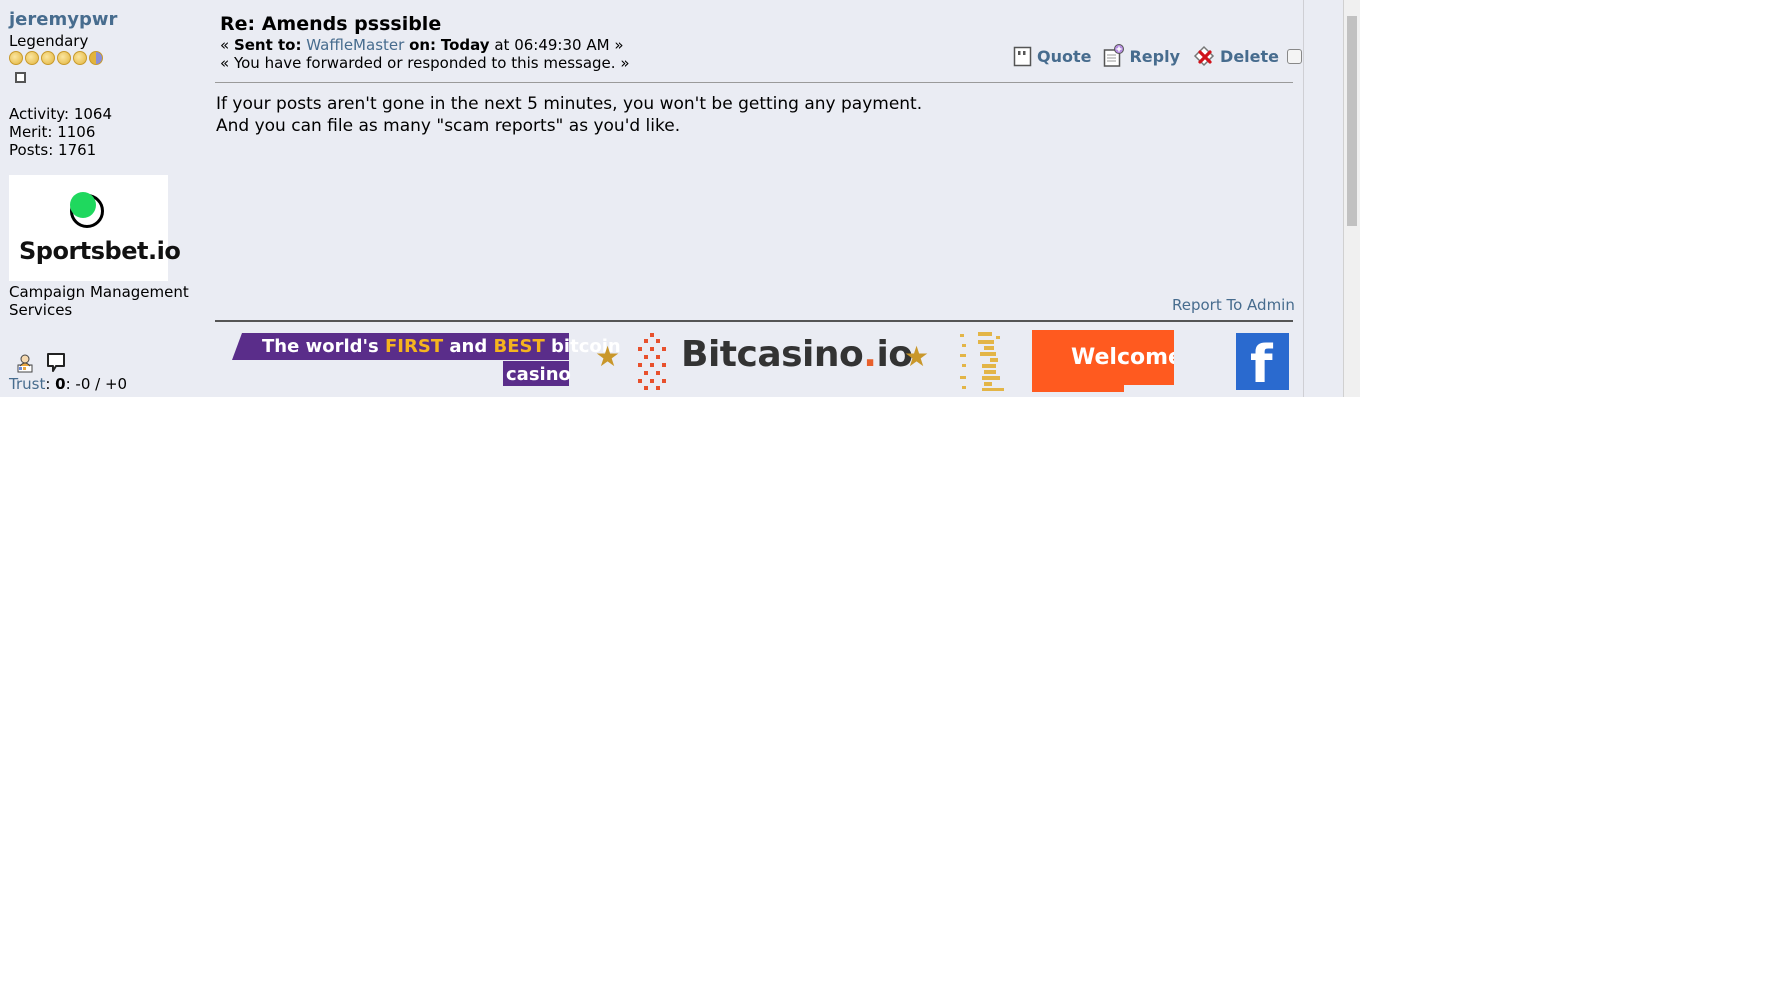 This screenshot has height=992, width=1768. I want to click on trust-details: : -0 / +0, so click(96, 384).